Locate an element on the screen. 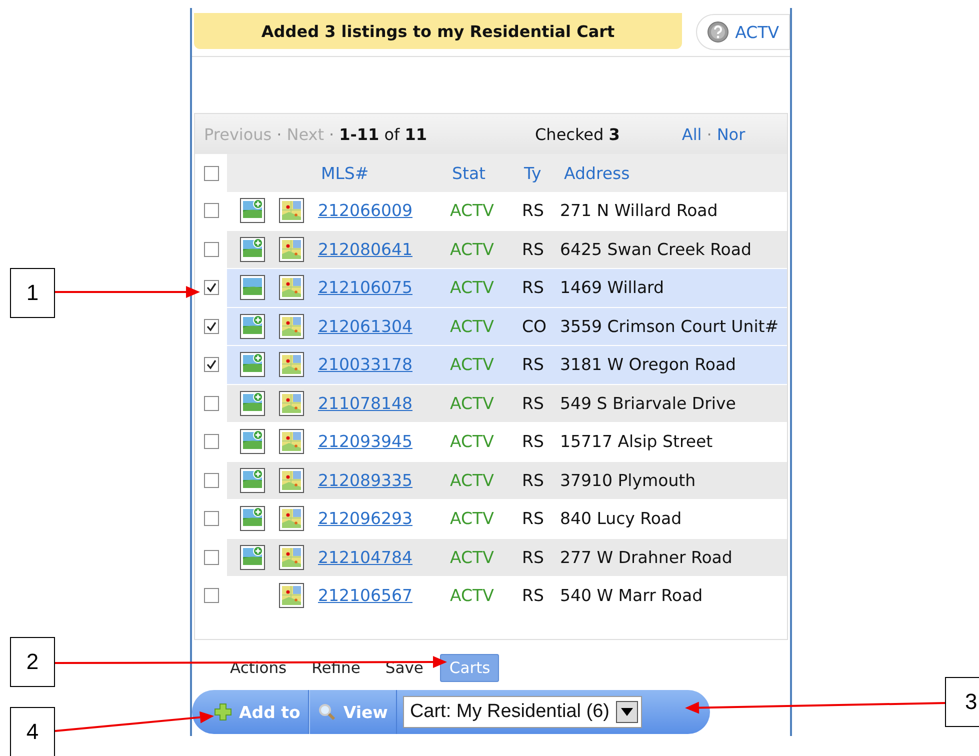 The height and width of the screenshot is (756, 979). cart-select: Cart: My Residential (6) is located at coordinates (522, 712).